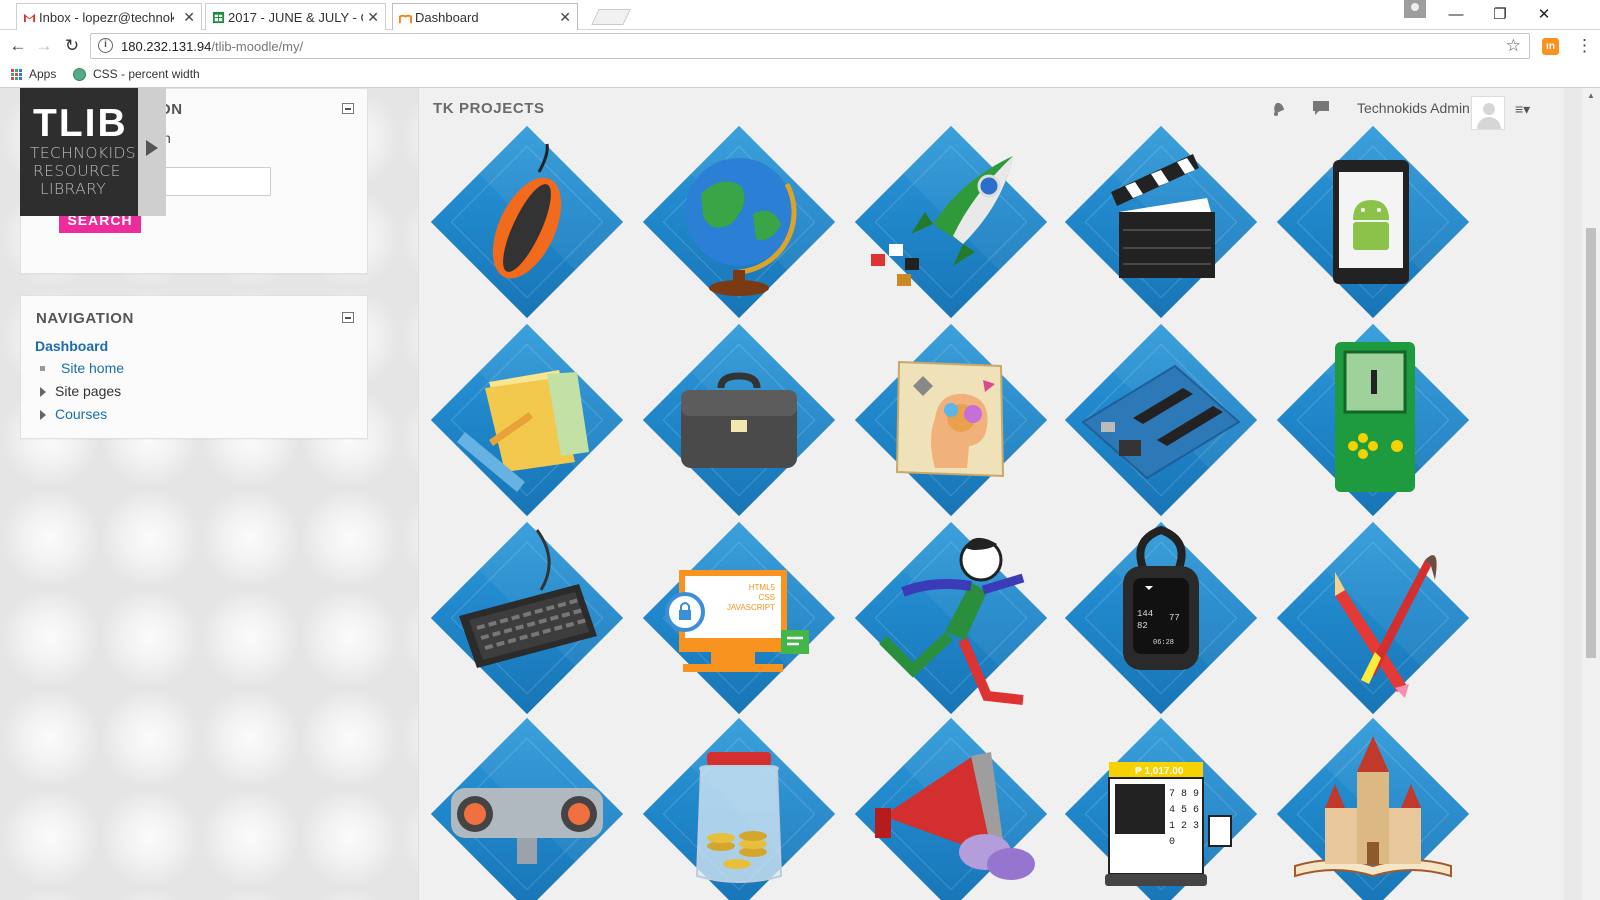 The width and height of the screenshot is (1600, 900). I want to click on briefcase-icon, so click(739, 420).